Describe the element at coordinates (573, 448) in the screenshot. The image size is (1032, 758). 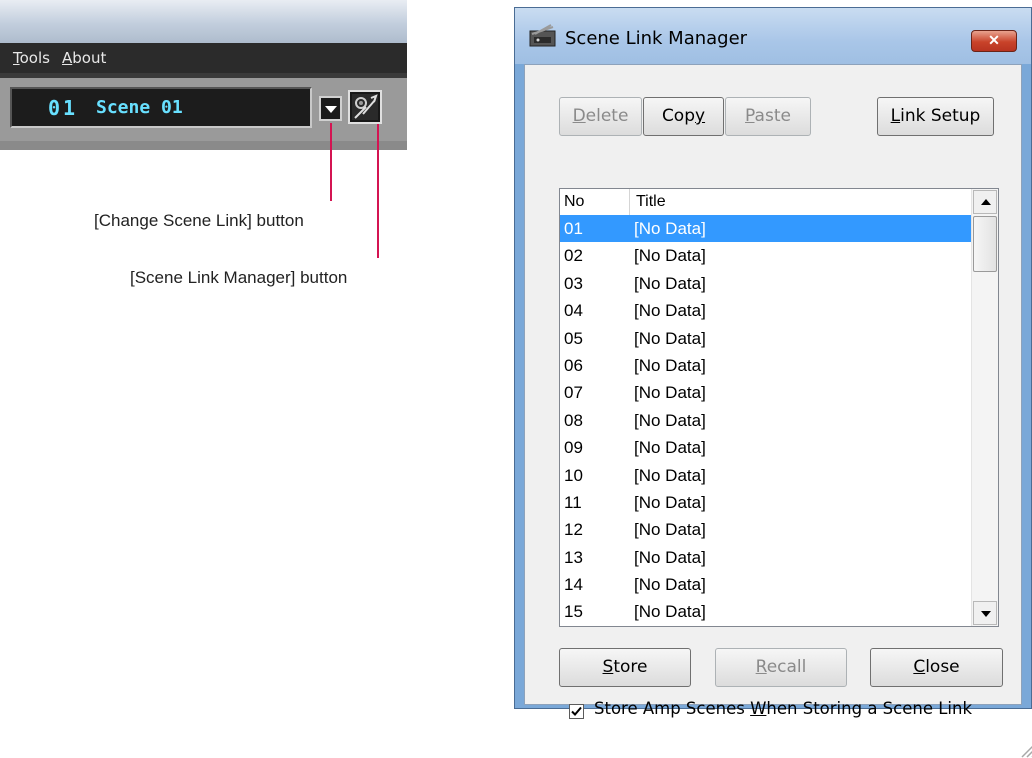
I see `row-number: 09` at that location.